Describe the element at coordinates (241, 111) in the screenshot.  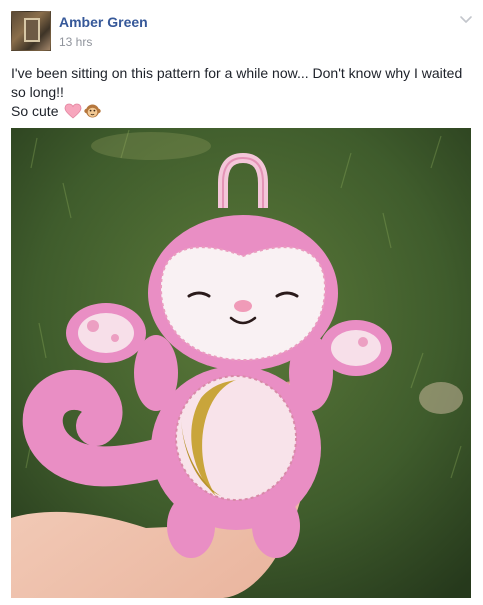
I see `post-text-line2-row: So cute` at that location.